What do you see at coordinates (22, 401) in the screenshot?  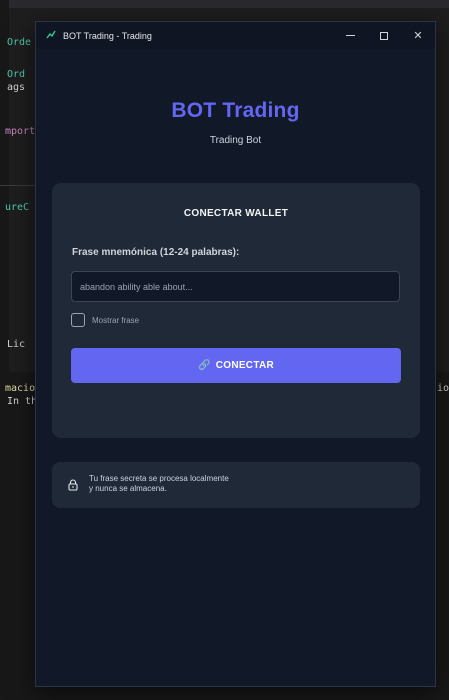 I see `editor-code-line: In th` at bounding box center [22, 401].